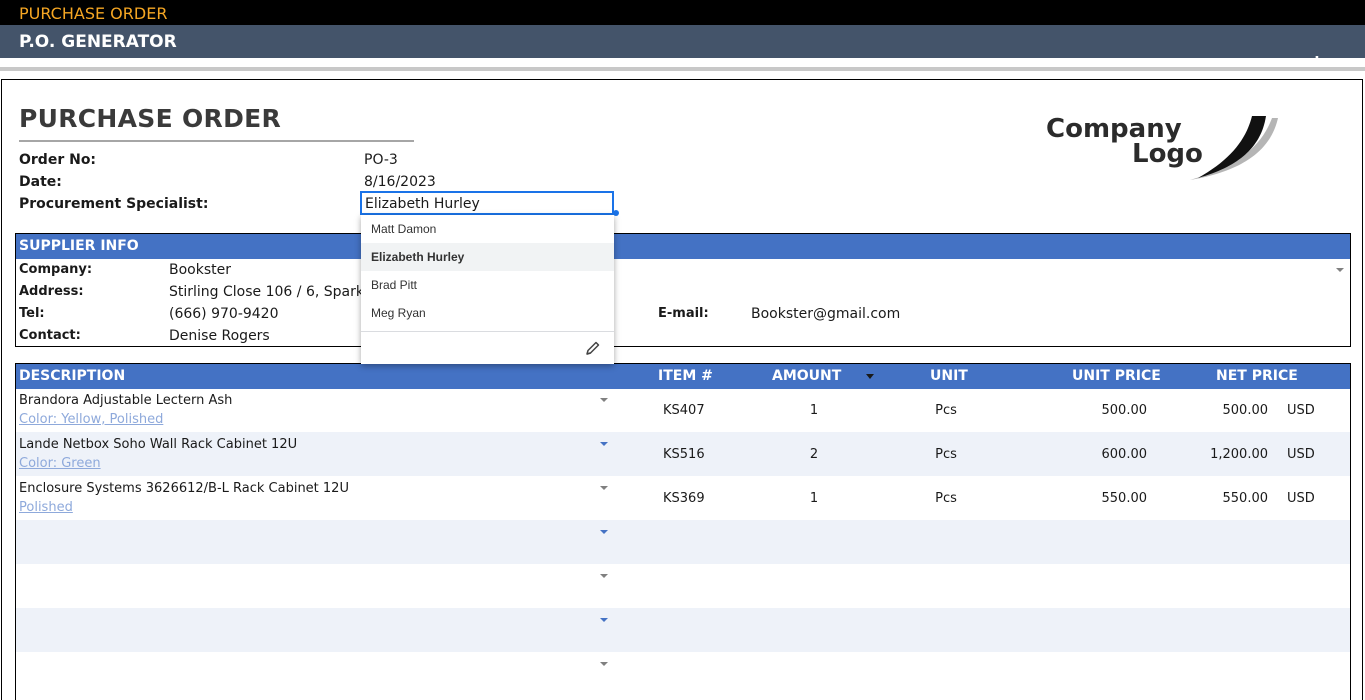  What do you see at coordinates (826, 314) in the screenshot?
I see `email-value: Bookster@gmail.com` at bounding box center [826, 314].